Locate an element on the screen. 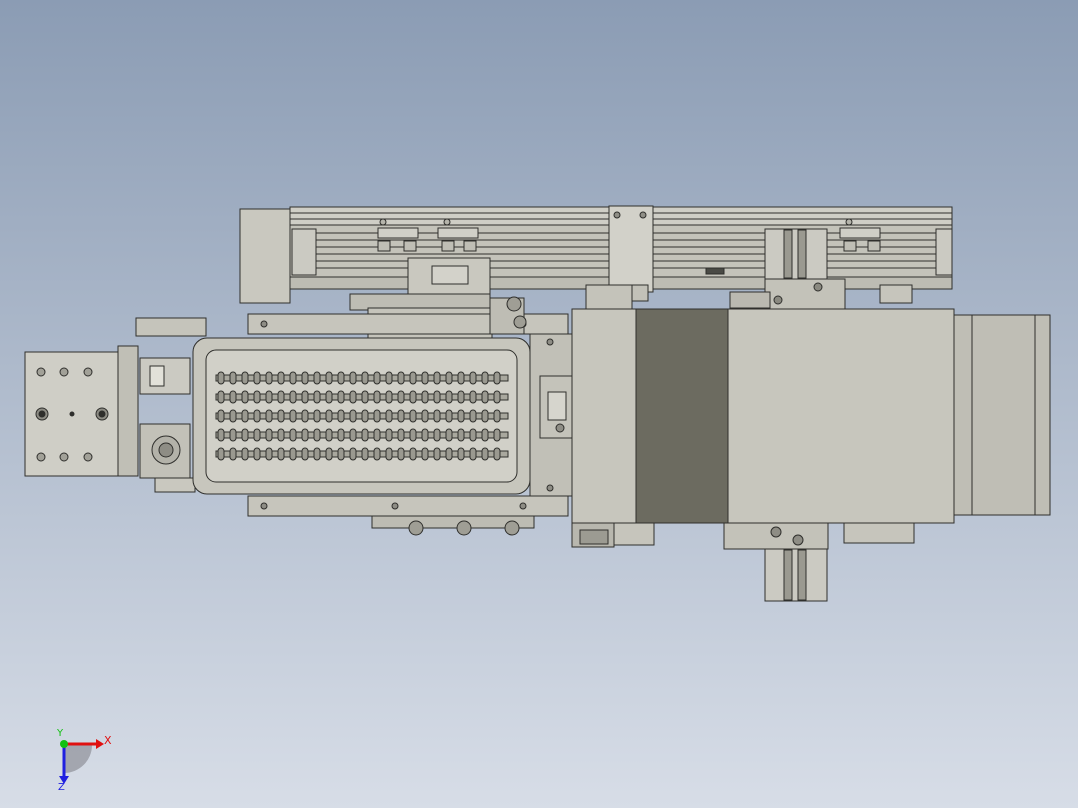  gripper-tray-plate is located at coordinates (361, 416).